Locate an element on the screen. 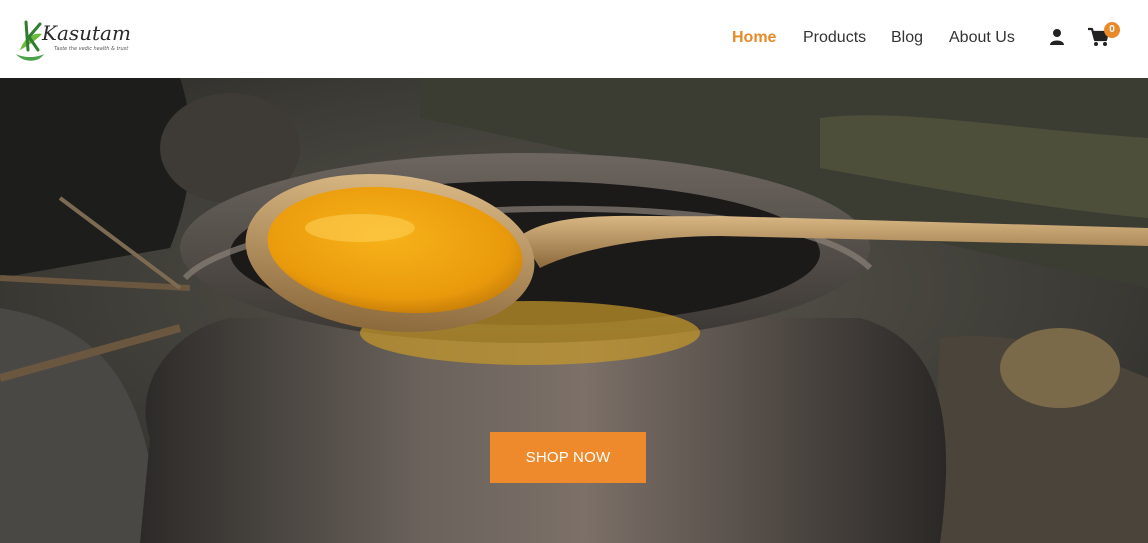 Image resolution: width=1148 pixels, height=543 pixels. shop-now-button: SHOP NOW is located at coordinates (568, 457).